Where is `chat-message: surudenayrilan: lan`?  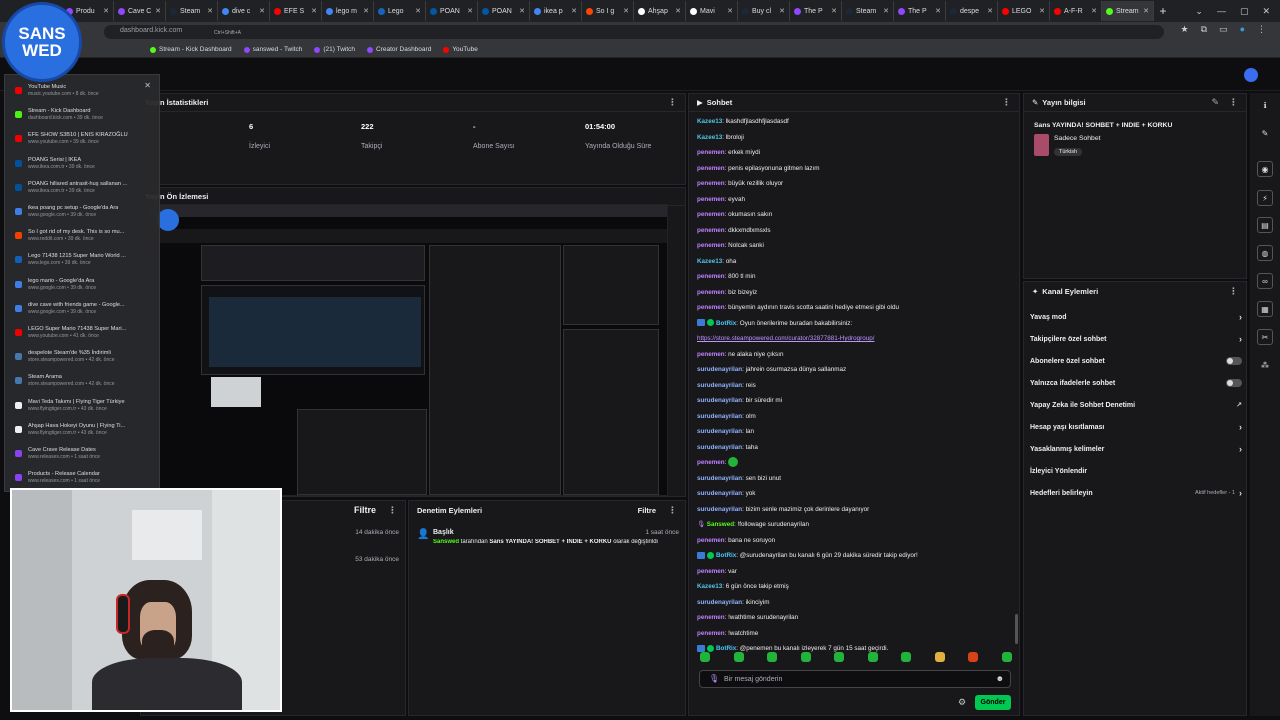 chat-message: surudenayrilan: lan is located at coordinates (856, 432).